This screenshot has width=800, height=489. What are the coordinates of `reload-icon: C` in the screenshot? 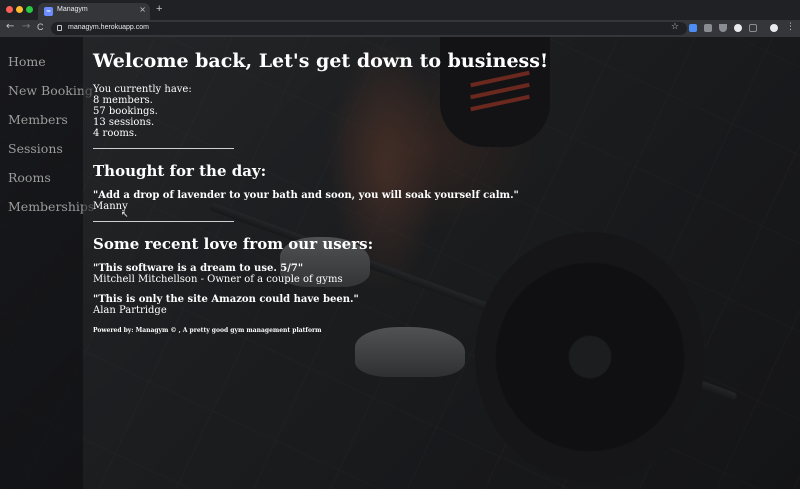 It's located at (40, 27).